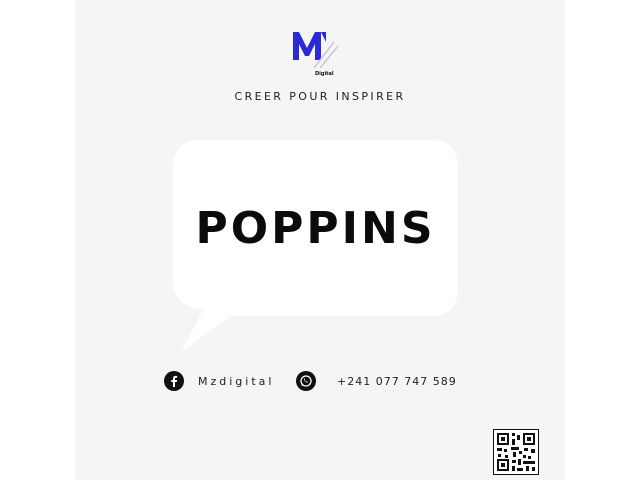 The width and height of the screenshot is (640, 480). What do you see at coordinates (320, 96) in the screenshot?
I see `tagline: CREER POUR INSPIRER` at bounding box center [320, 96].